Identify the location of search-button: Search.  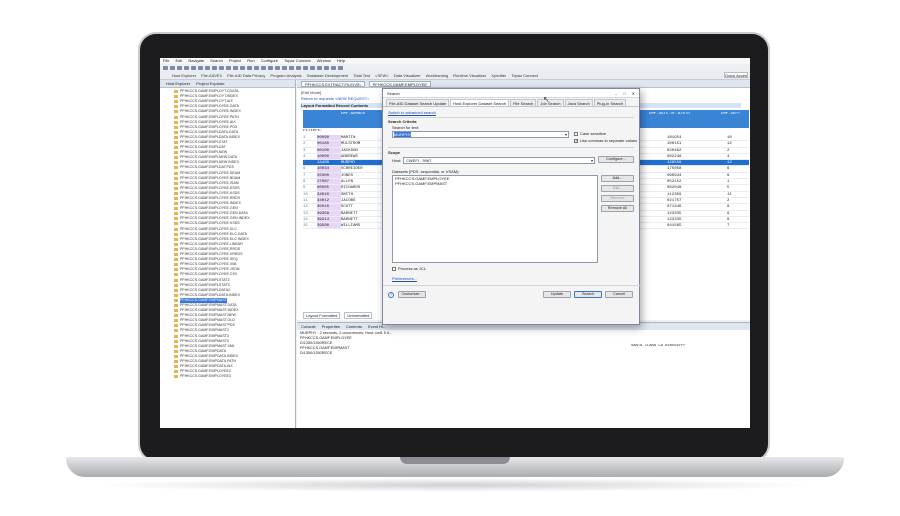
(588, 294).